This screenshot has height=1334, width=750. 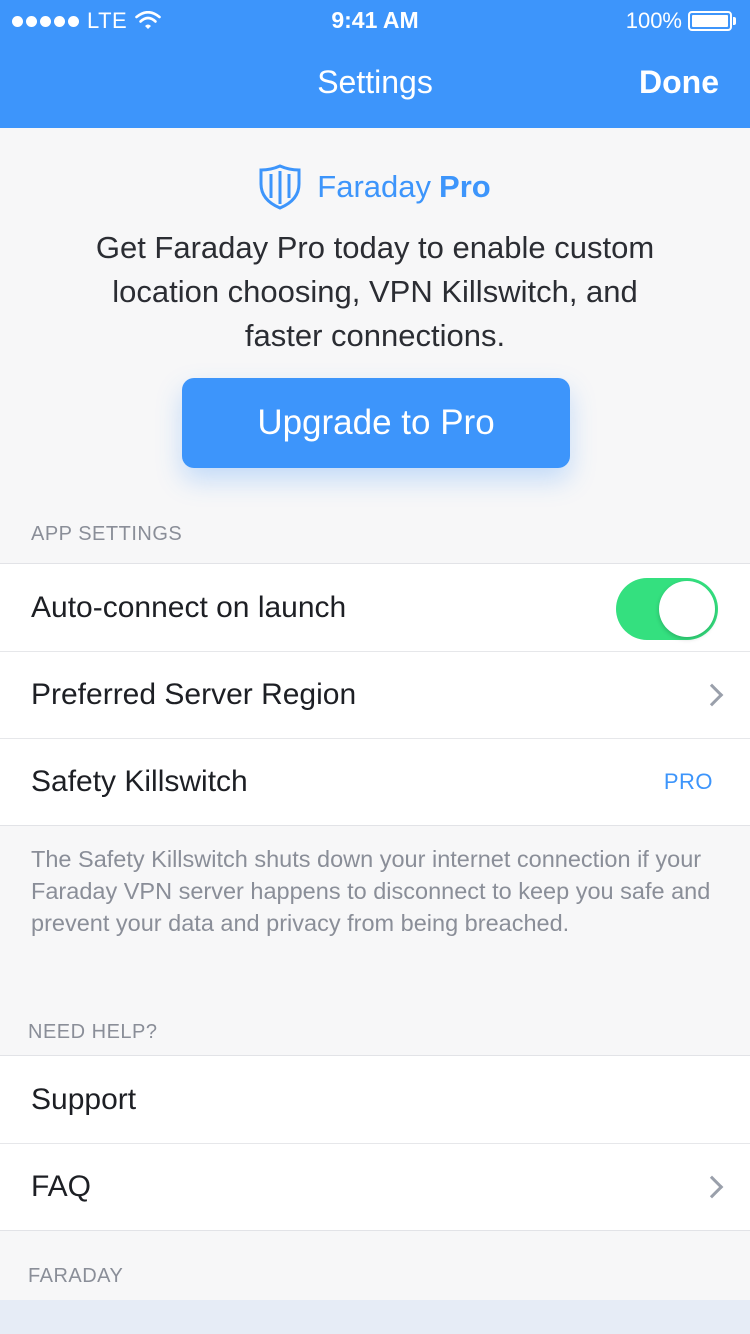 What do you see at coordinates (84, 1099) in the screenshot?
I see `support-label: Support` at bounding box center [84, 1099].